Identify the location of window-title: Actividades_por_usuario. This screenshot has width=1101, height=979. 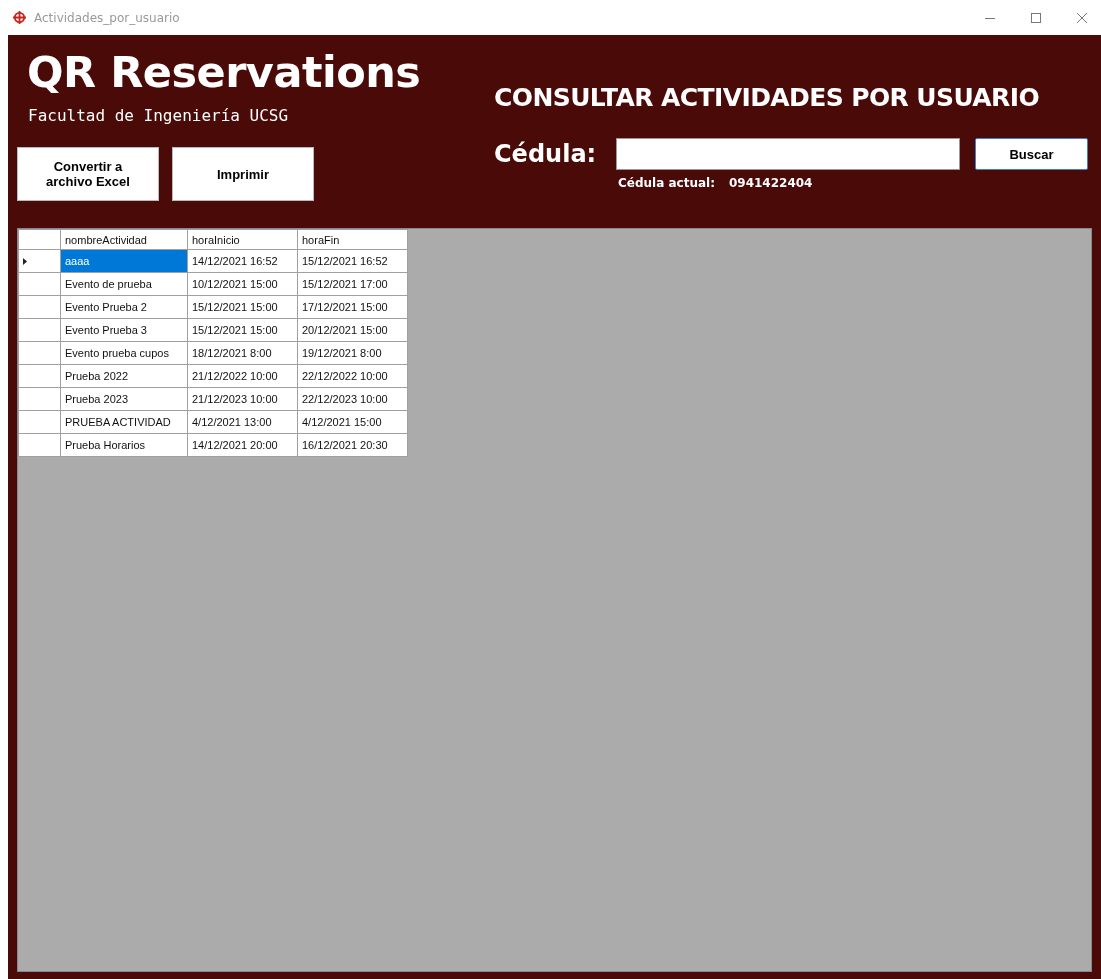
(107, 17).